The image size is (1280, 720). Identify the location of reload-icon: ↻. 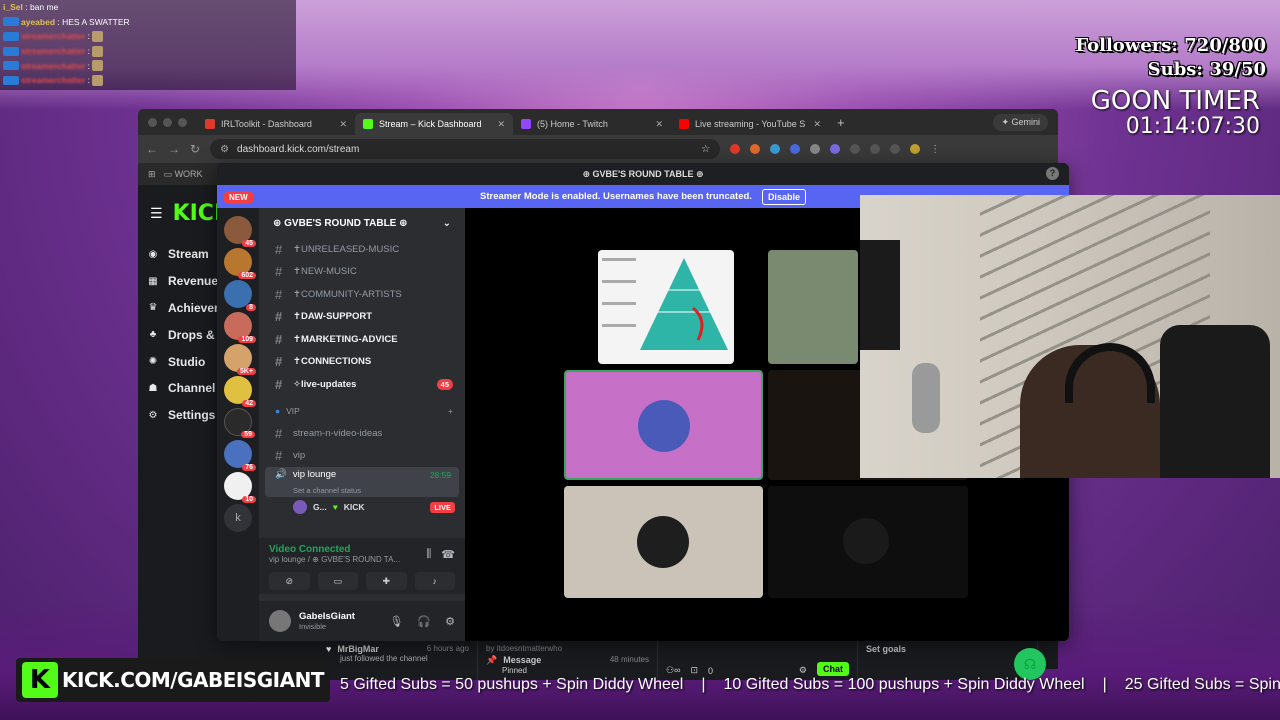
(195, 149).